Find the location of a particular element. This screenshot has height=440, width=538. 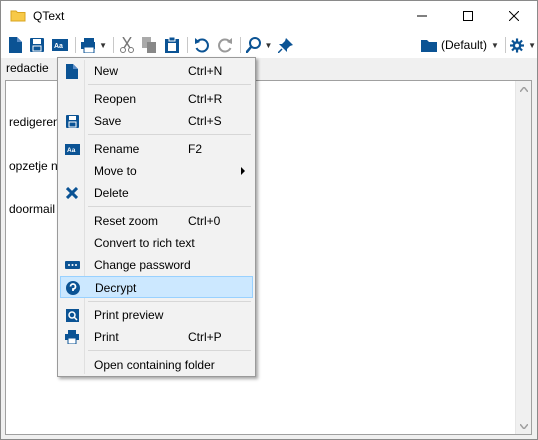

menu-item-label: Rename is located at coordinates (117, 149).